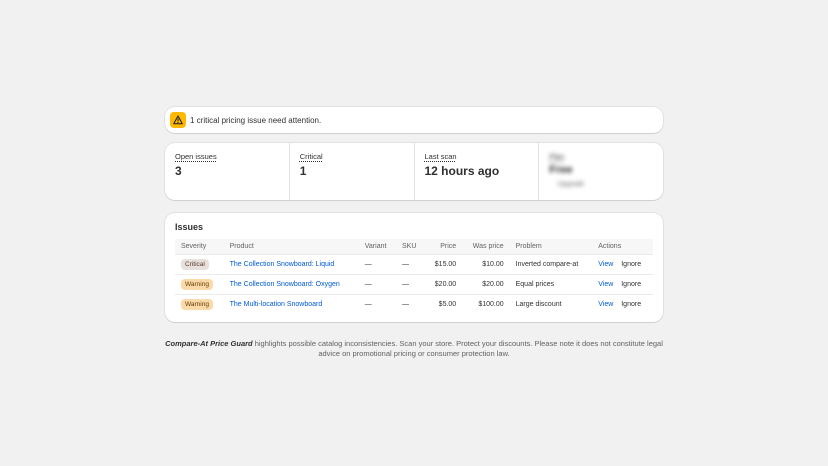  I want to click on column-header: Price, so click(448, 246).